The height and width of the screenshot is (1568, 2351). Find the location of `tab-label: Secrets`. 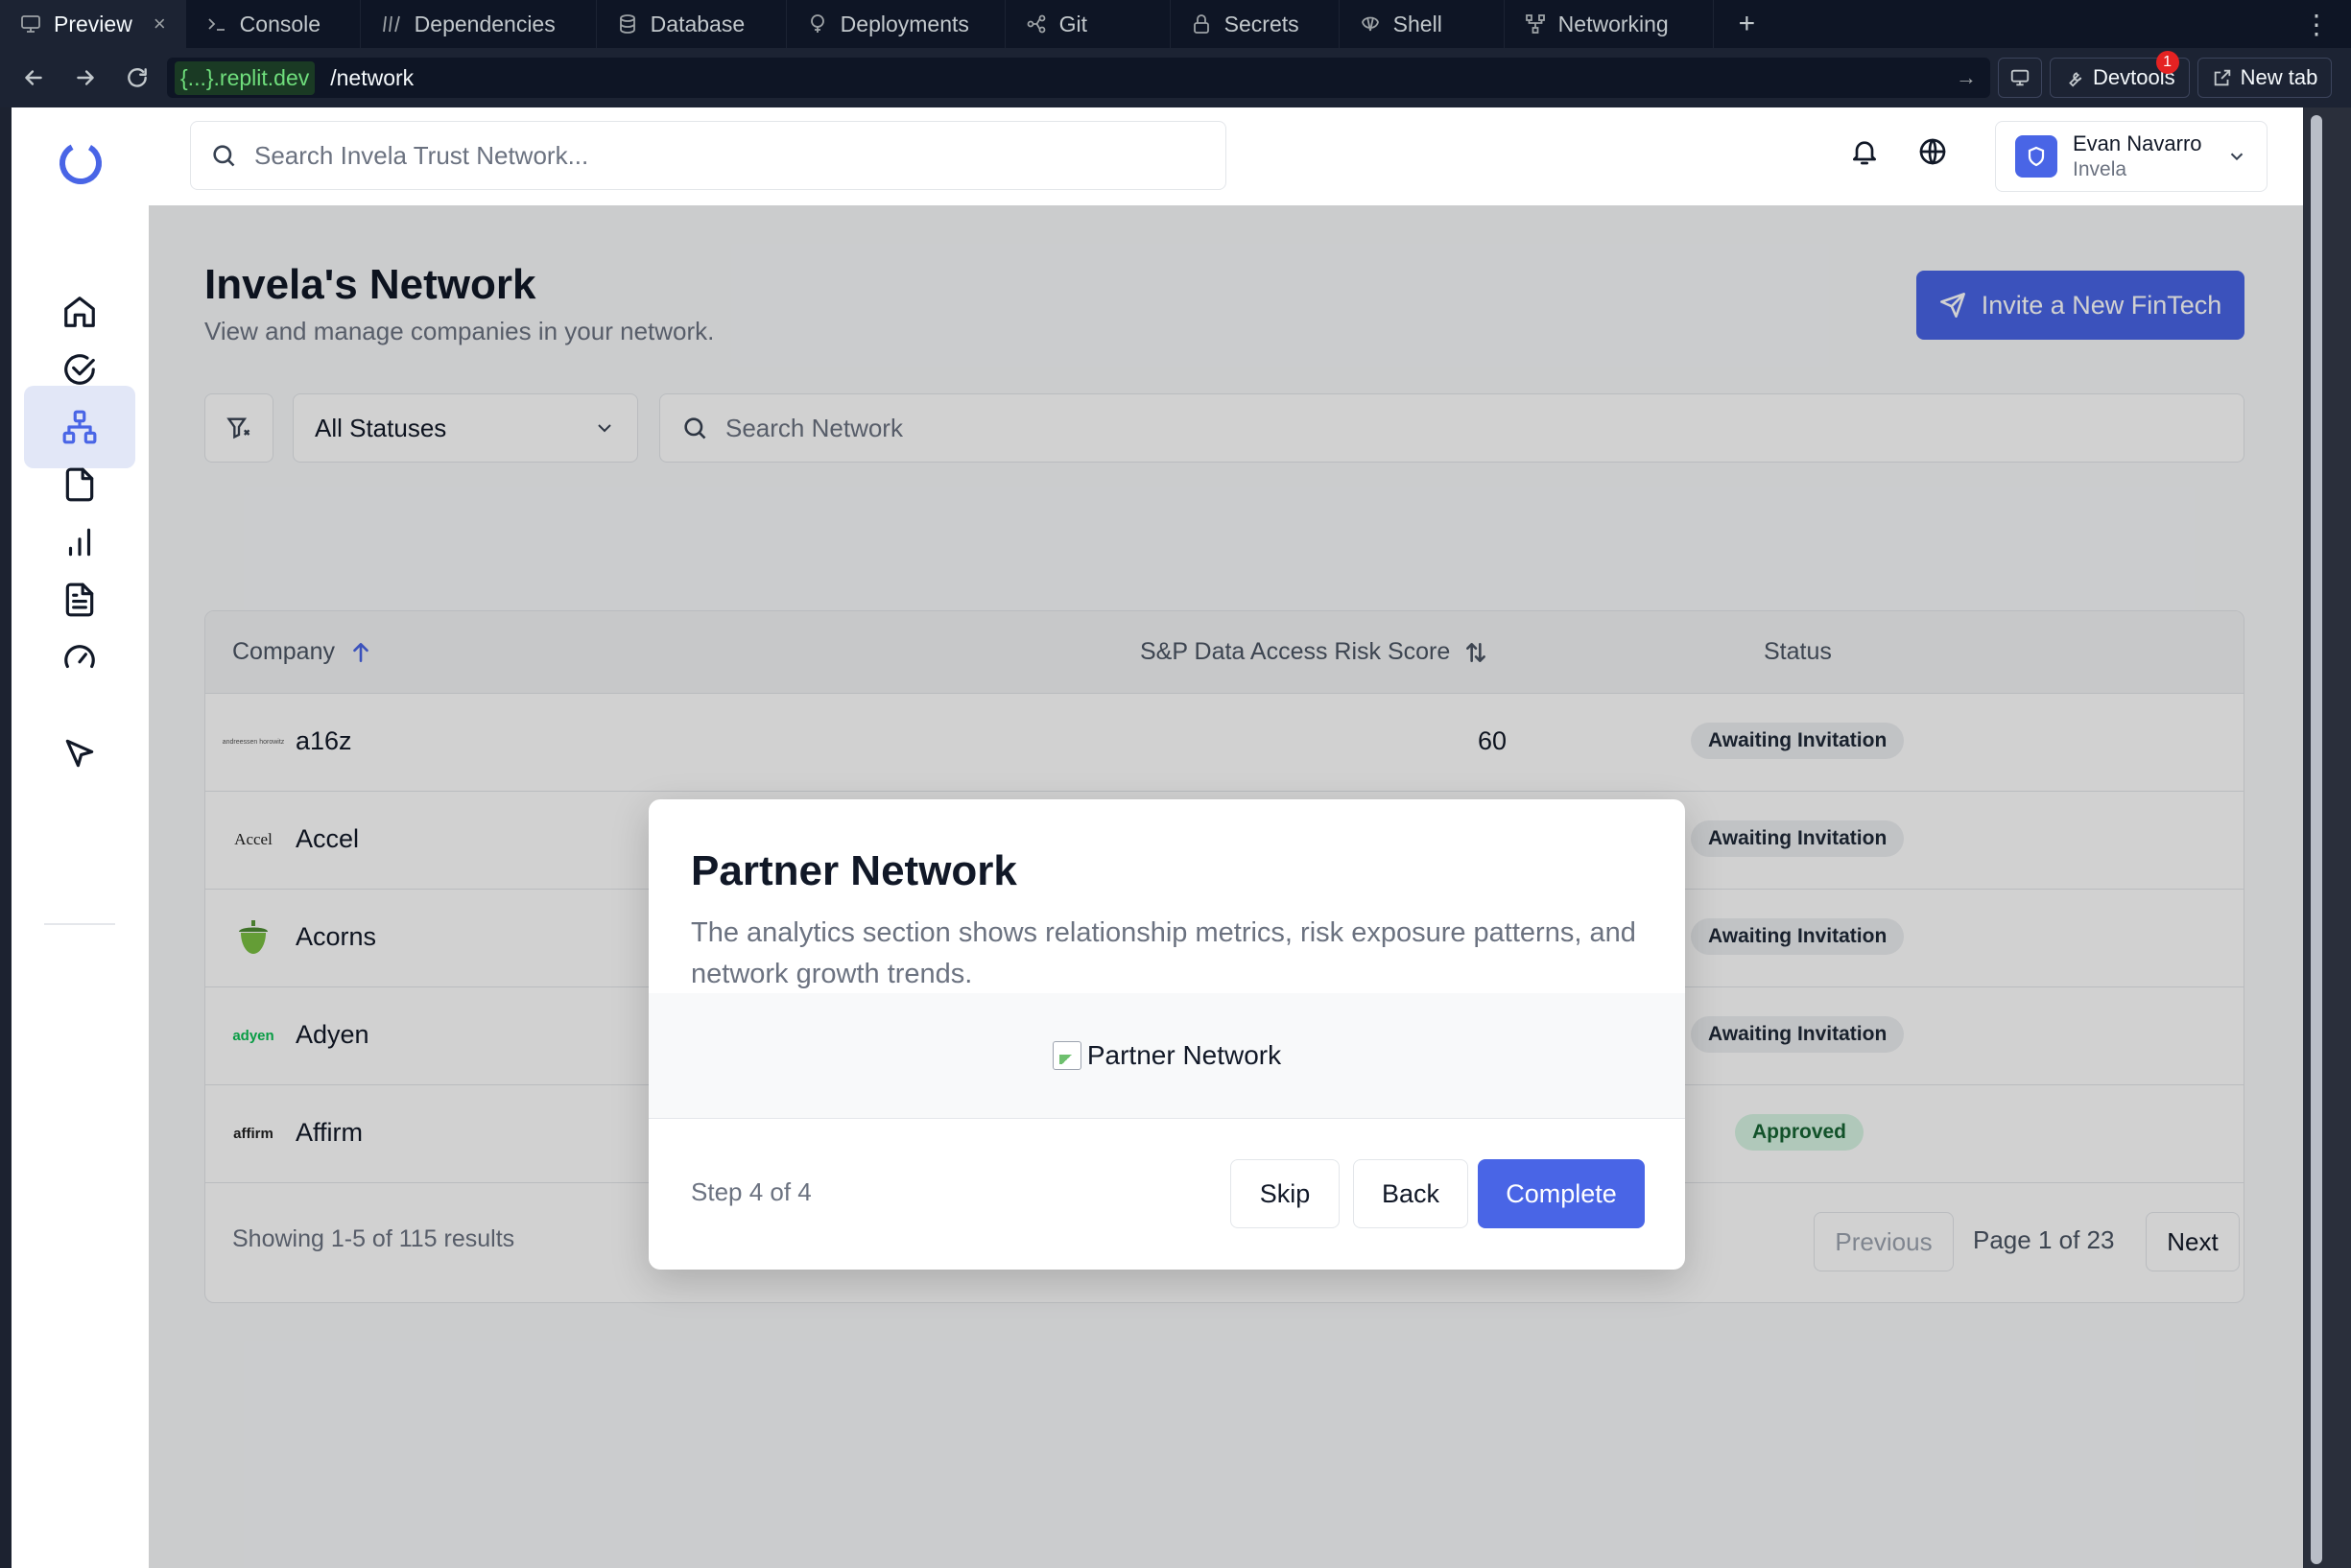

tab-label: Secrets is located at coordinates (1261, 23).